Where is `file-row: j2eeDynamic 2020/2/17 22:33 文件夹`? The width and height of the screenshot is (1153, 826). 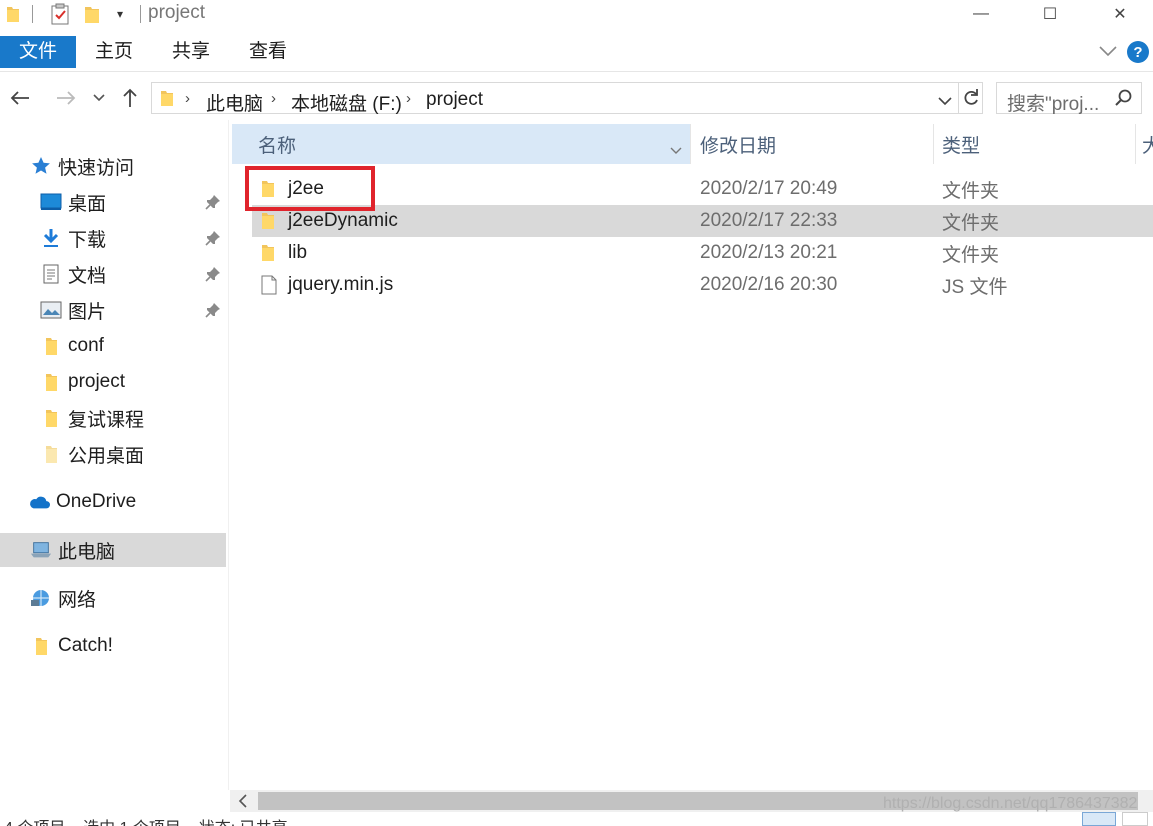 file-row: j2eeDynamic 2020/2/17 22:33 文件夹 is located at coordinates (702, 221).